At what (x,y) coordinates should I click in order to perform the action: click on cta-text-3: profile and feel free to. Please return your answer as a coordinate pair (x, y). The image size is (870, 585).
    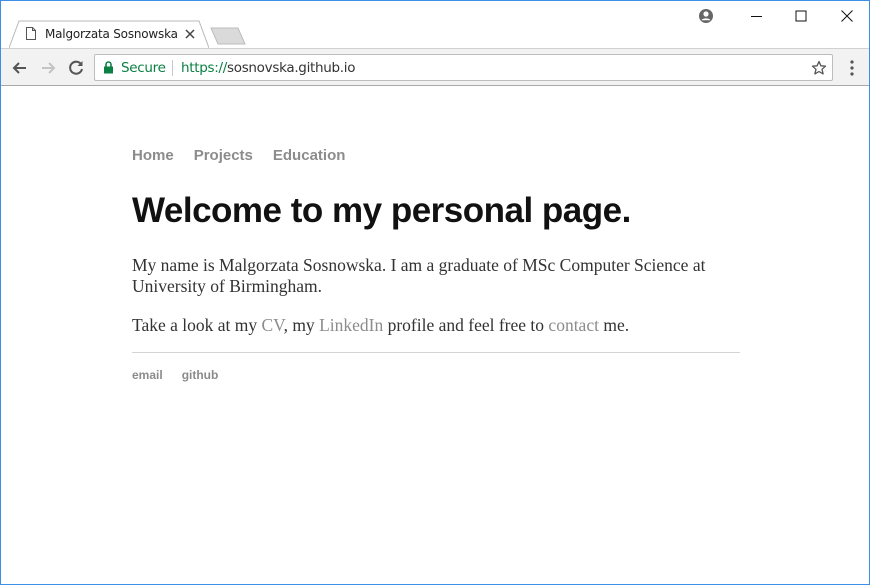
    Looking at the image, I should click on (466, 325).